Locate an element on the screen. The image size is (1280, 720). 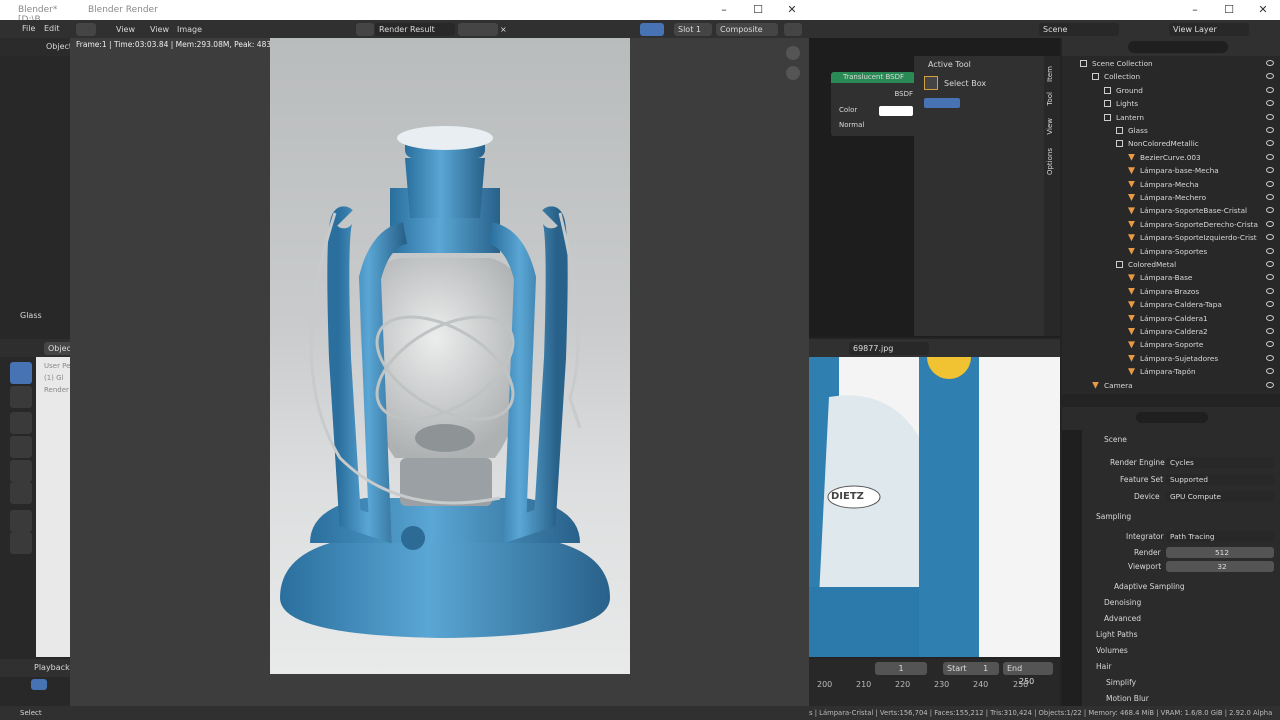
menu-edit: Edit is located at coordinates (52, 28).